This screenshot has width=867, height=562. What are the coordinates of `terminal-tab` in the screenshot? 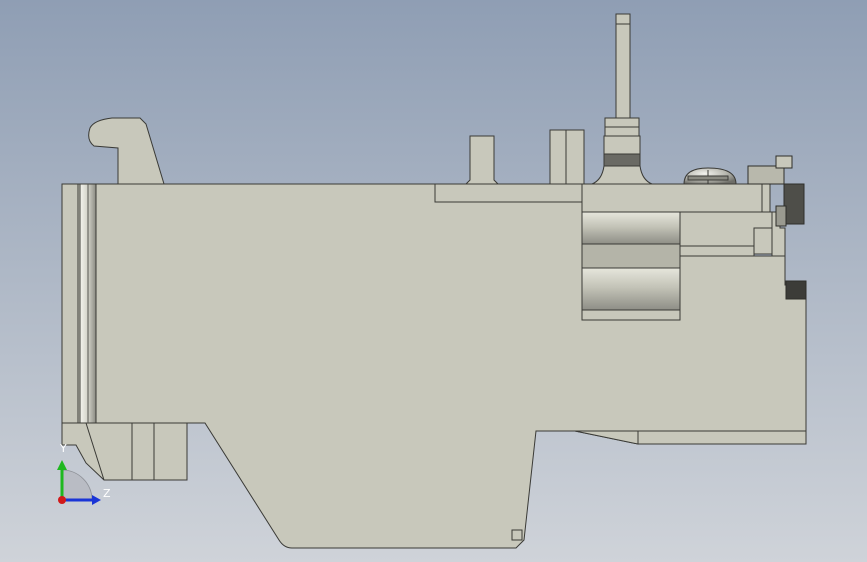 It's located at (784, 162).